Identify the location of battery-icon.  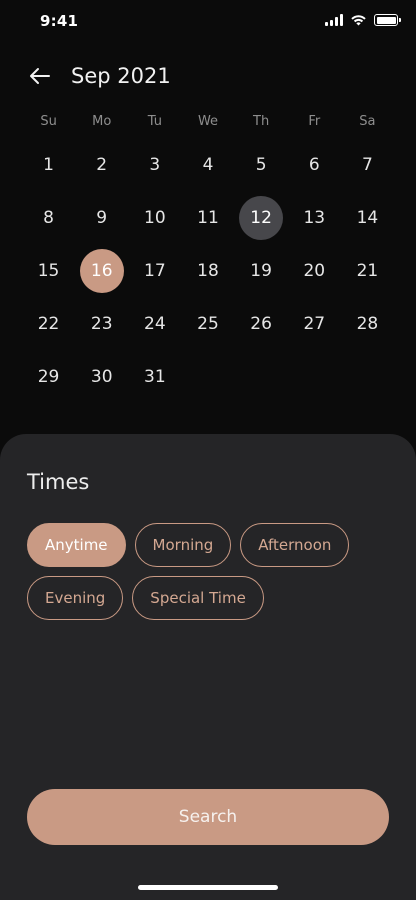
(387, 20).